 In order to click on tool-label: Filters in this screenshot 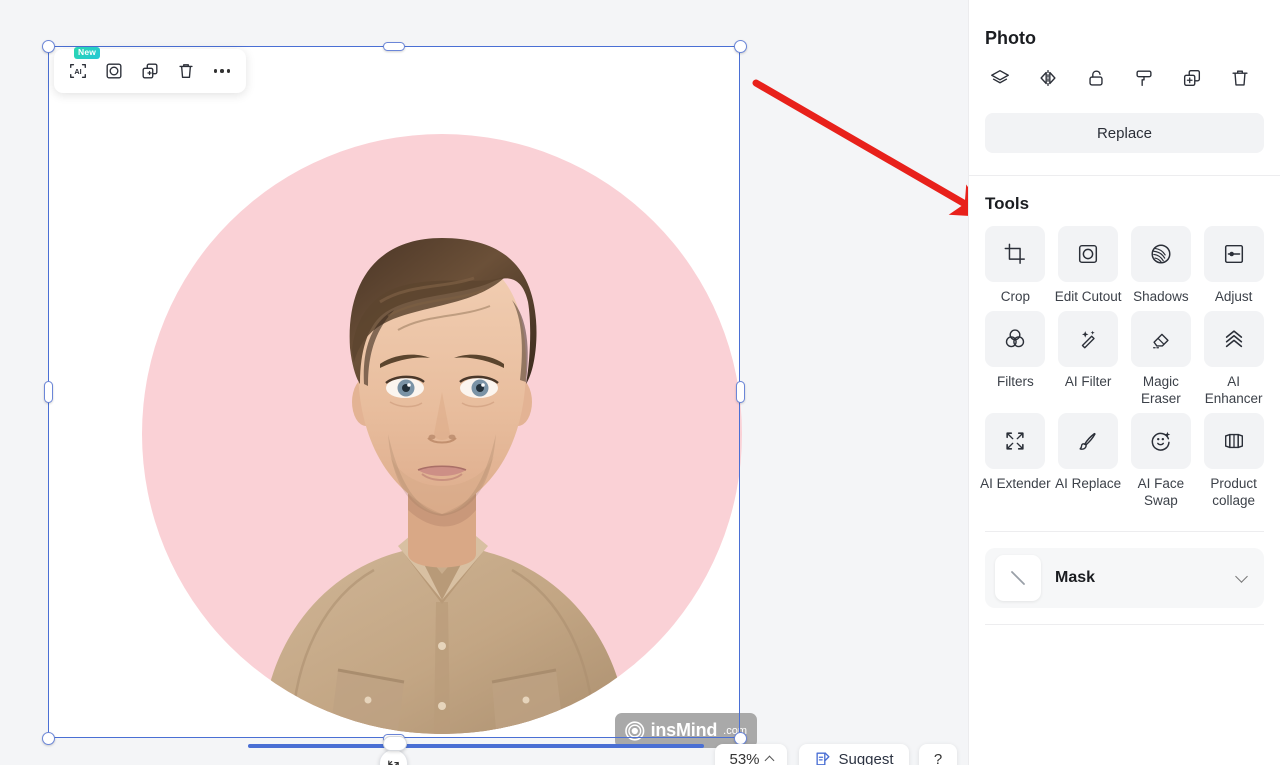, I will do `click(1015, 382)`.